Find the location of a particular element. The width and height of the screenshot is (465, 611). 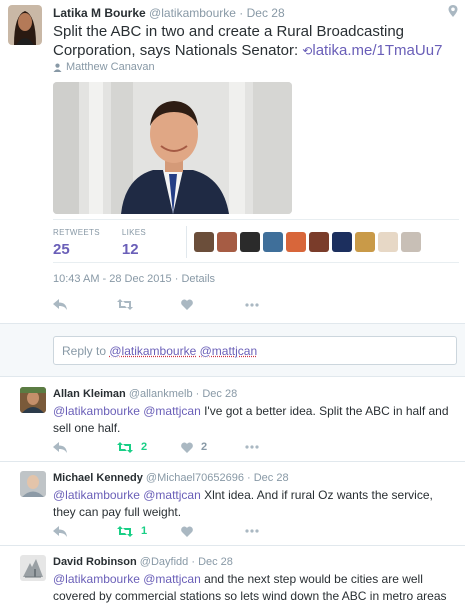

retweets-label: RETWEETS is located at coordinates (76, 232).